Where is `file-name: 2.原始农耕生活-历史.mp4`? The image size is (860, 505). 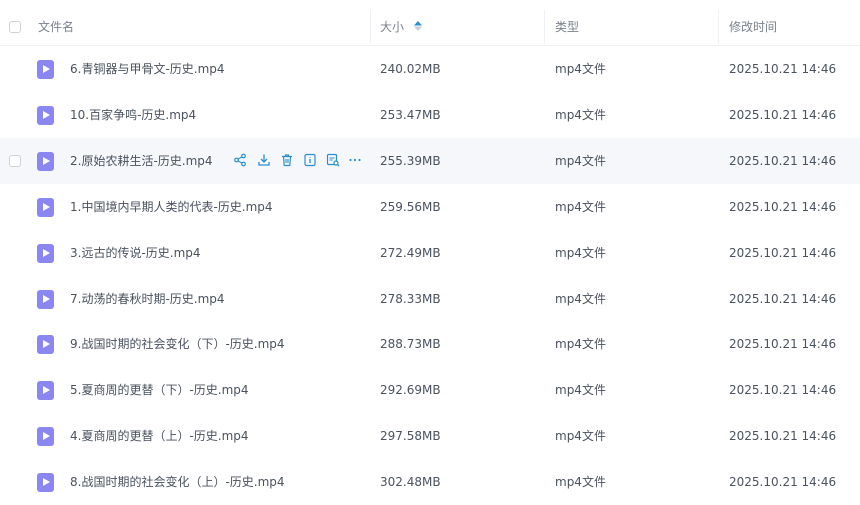 file-name: 2.原始农耕生活-历史.mp4 is located at coordinates (141, 161).